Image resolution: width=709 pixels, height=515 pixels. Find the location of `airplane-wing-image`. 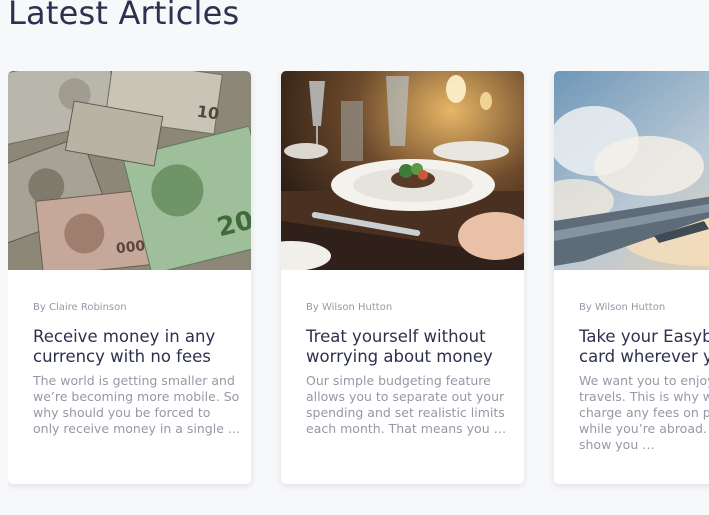

airplane-wing-image is located at coordinates (631, 170).